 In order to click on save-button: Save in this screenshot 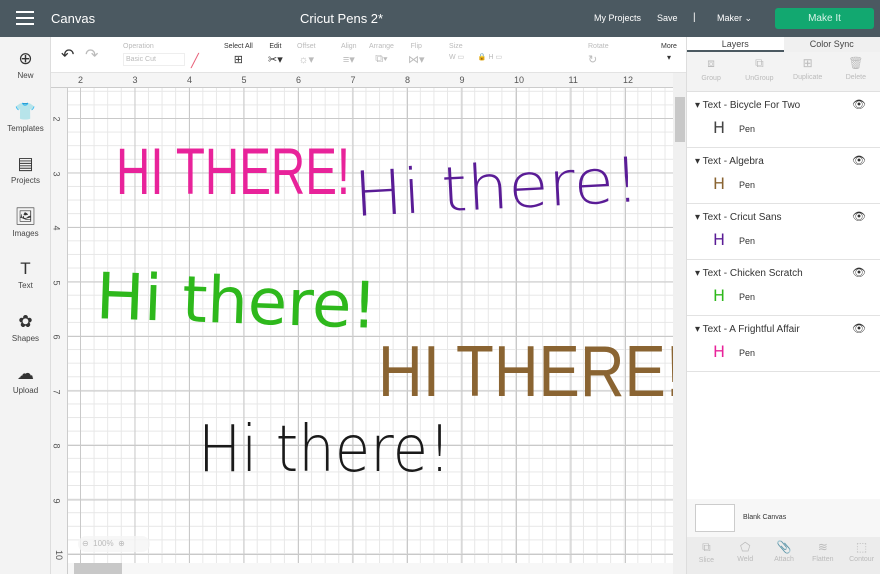, I will do `click(667, 18)`.